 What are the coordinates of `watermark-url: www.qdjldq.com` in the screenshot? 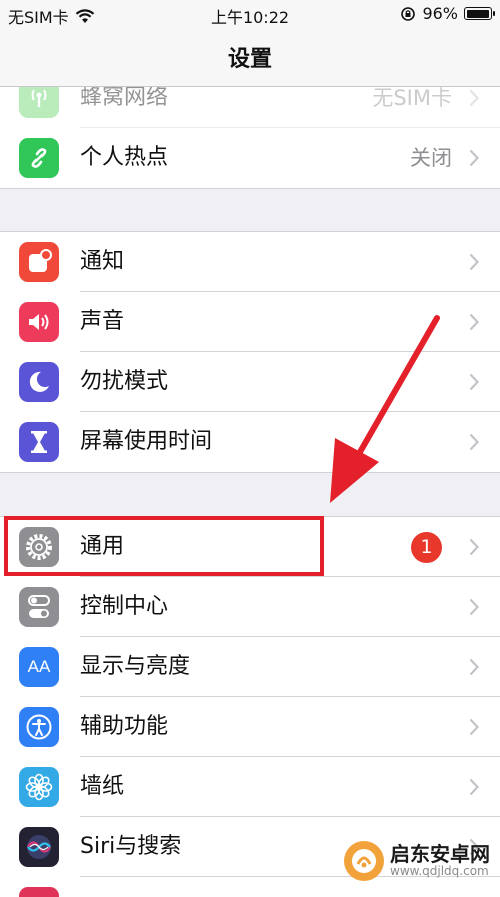 It's located at (439, 871).